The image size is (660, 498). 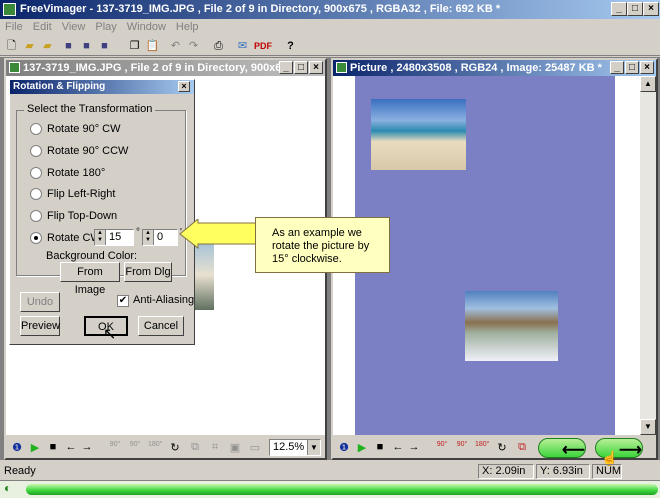 I want to click on radio-rotate-180: Rotate 180°, so click(x=67, y=173).